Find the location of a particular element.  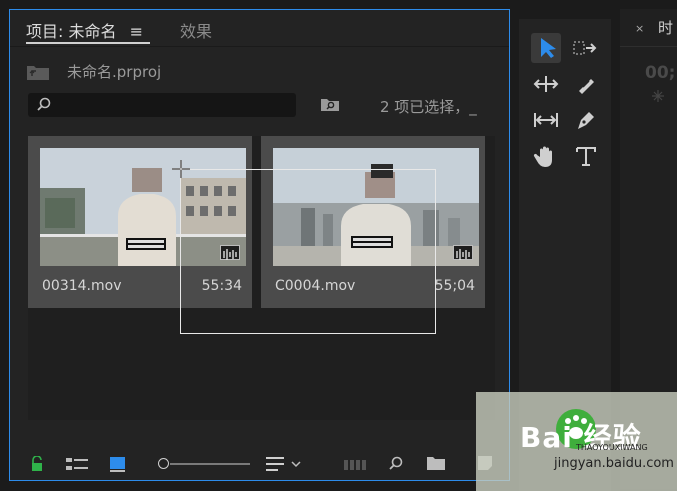

cursor-icon is located at coordinates (181, 169).